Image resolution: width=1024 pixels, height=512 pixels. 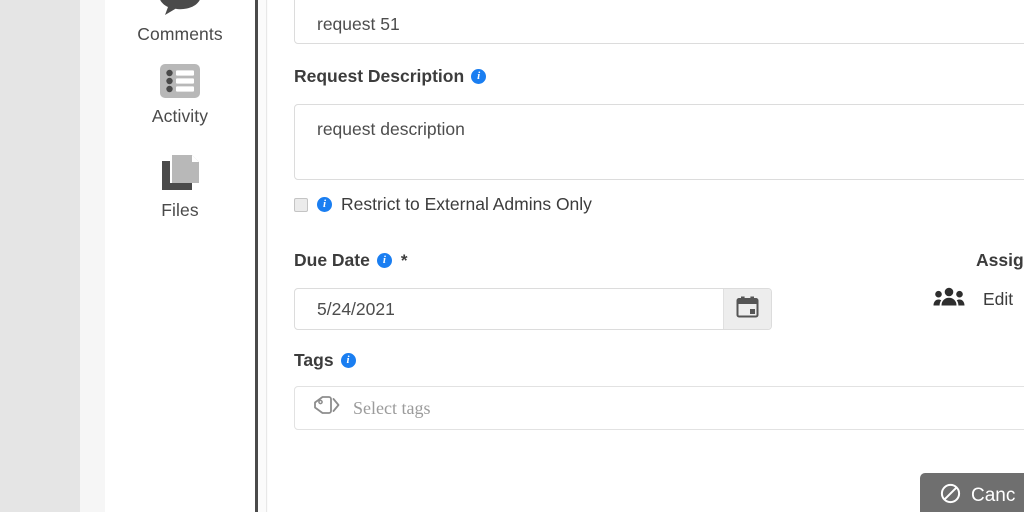 What do you see at coordinates (40, 256) in the screenshot?
I see `page-gutter-outer` at bounding box center [40, 256].